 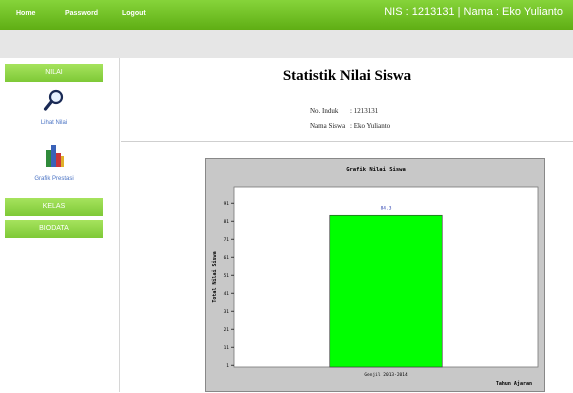 What do you see at coordinates (227, 294) in the screenshot?
I see `y-tick-label: 41` at bounding box center [227, 294].